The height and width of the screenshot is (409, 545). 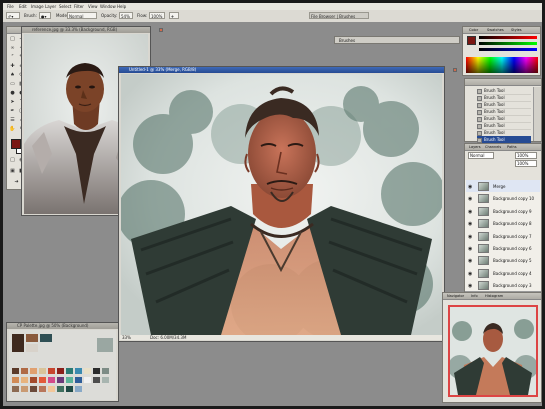 What do you see at coordinates (69, 326) in the screenshot?
I see `palette-titlebar: CP Palette.jpg @ 50% (Background)` at bounding box center [69, 326].